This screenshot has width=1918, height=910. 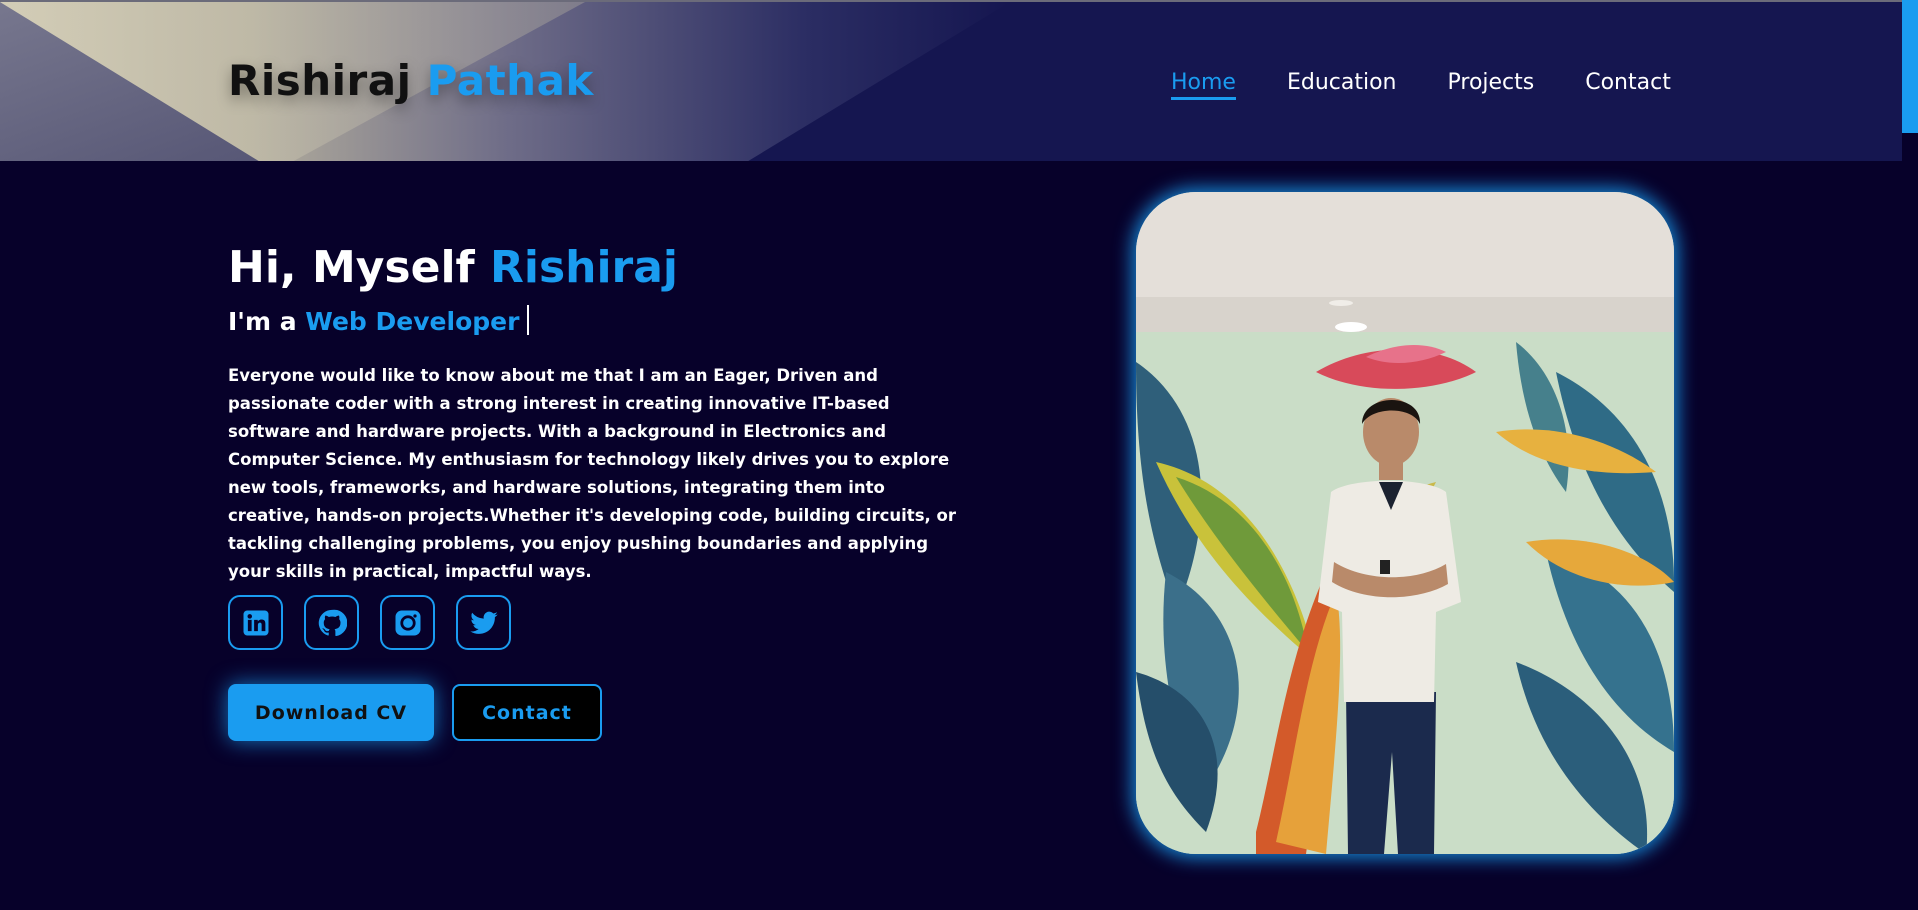 I want to click on nav-home: Home, so click(x=1203, y=85).